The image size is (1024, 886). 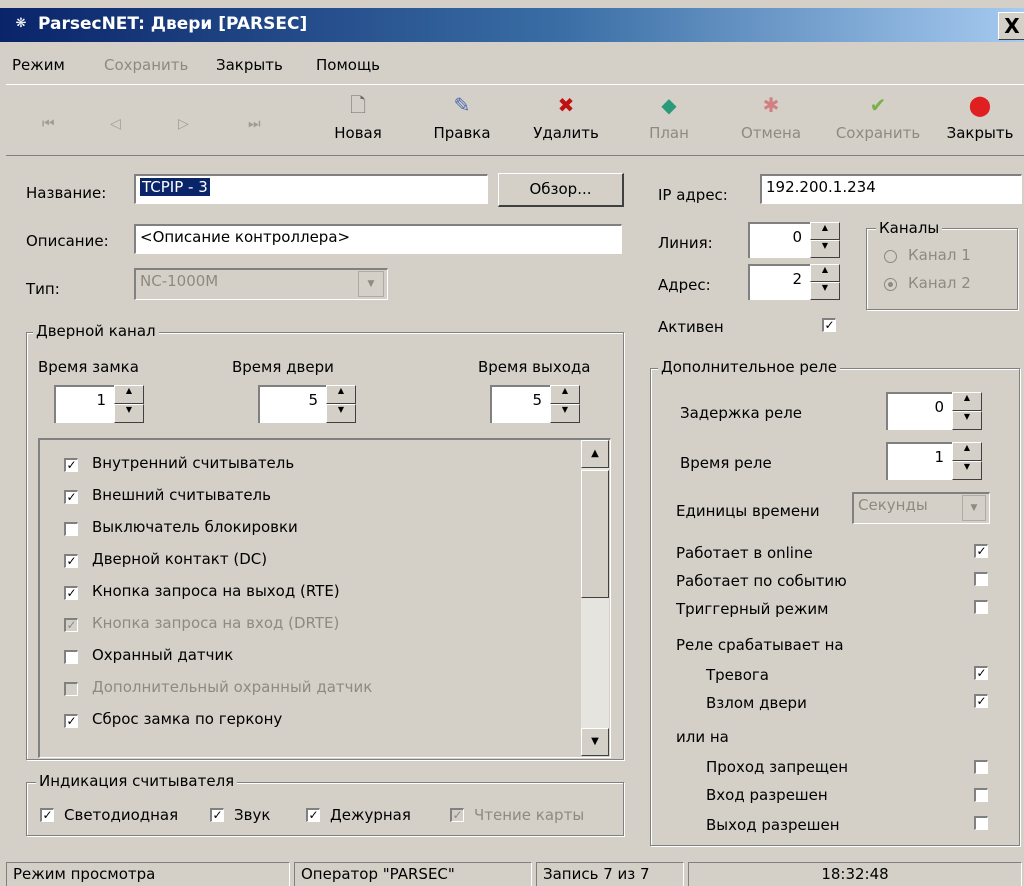 I want to click on relay-time-input: 1, so click(x=919, y=461).